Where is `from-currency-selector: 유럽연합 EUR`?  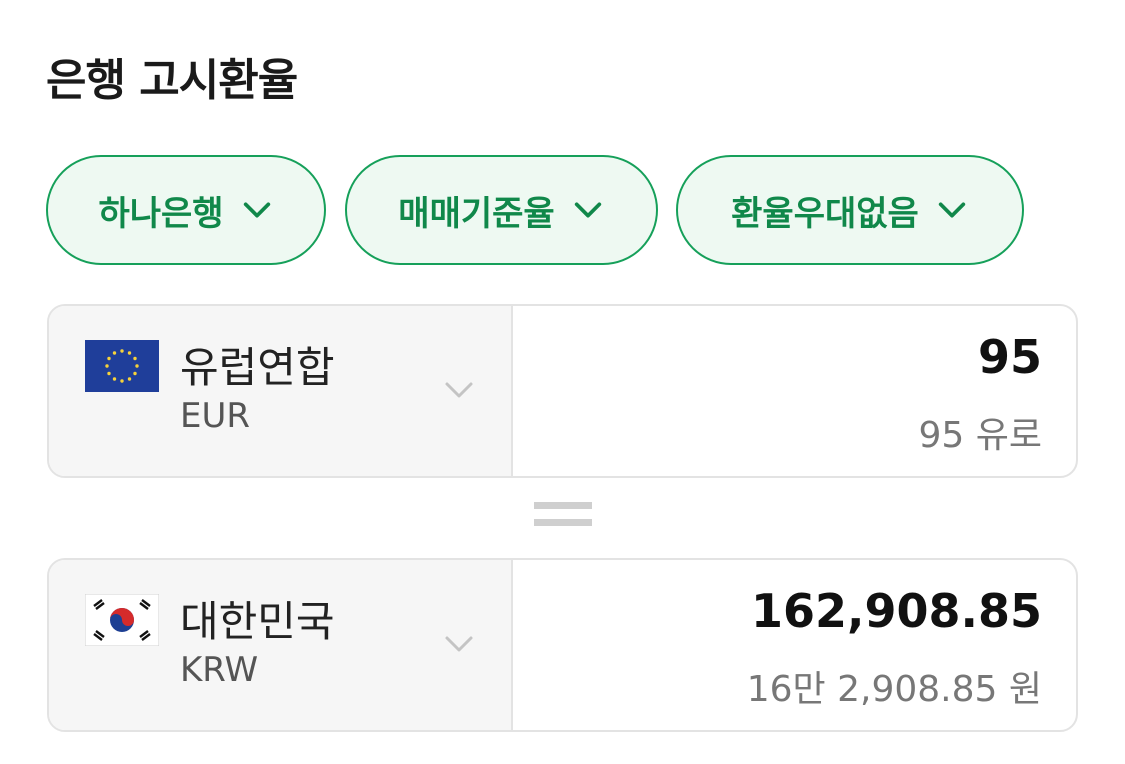
from-currency-selector: 유럽연합 EUR is located at coordinates (281, 391).